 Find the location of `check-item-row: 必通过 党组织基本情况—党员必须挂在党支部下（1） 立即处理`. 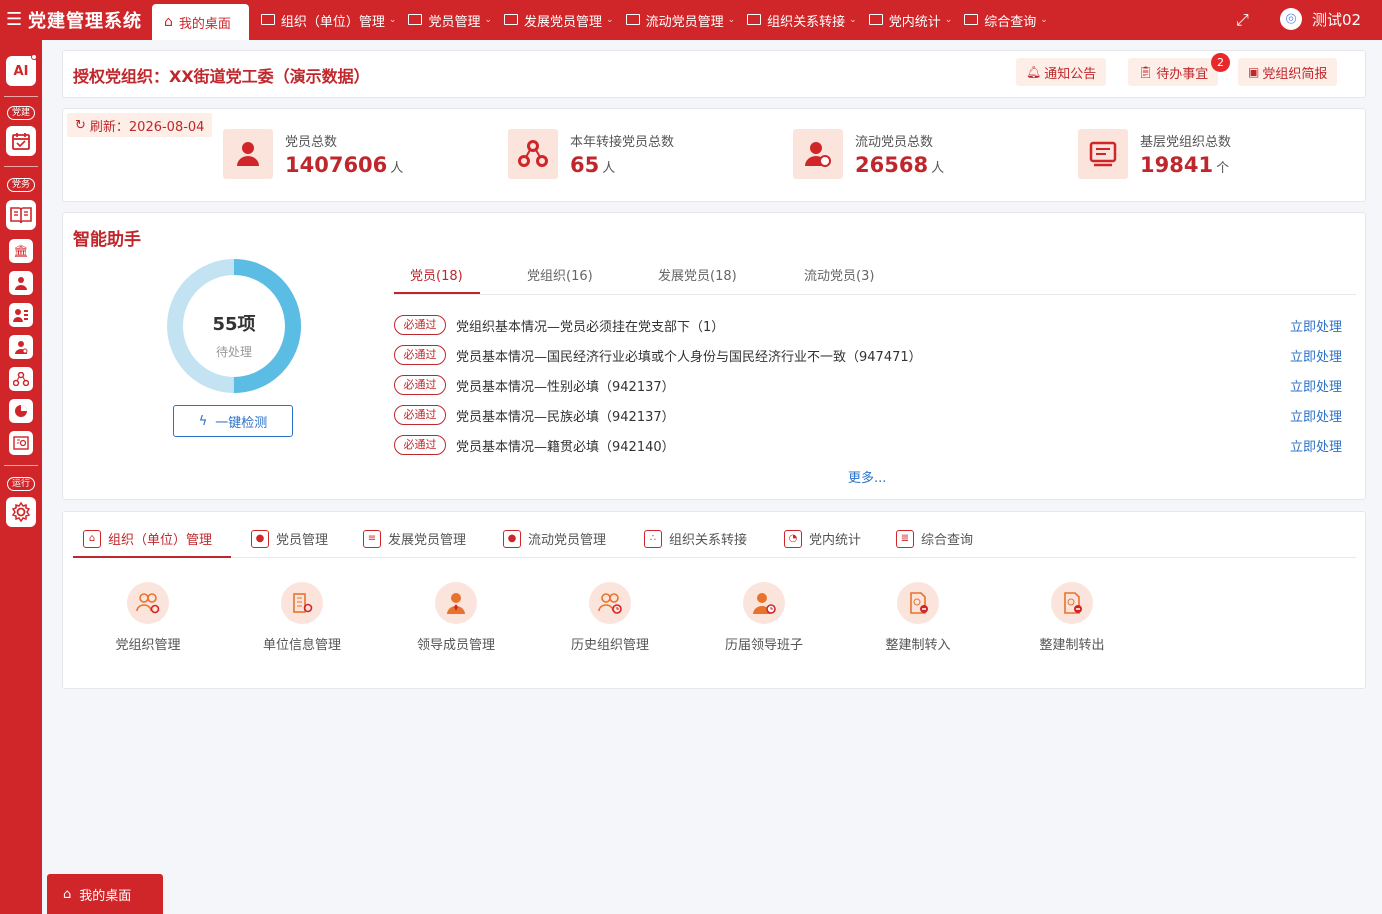

check-item-row: 必通过 党组织基本情况—党员必须挂在党支部下（1） 立即处理 is located at coordinates (868, 325).